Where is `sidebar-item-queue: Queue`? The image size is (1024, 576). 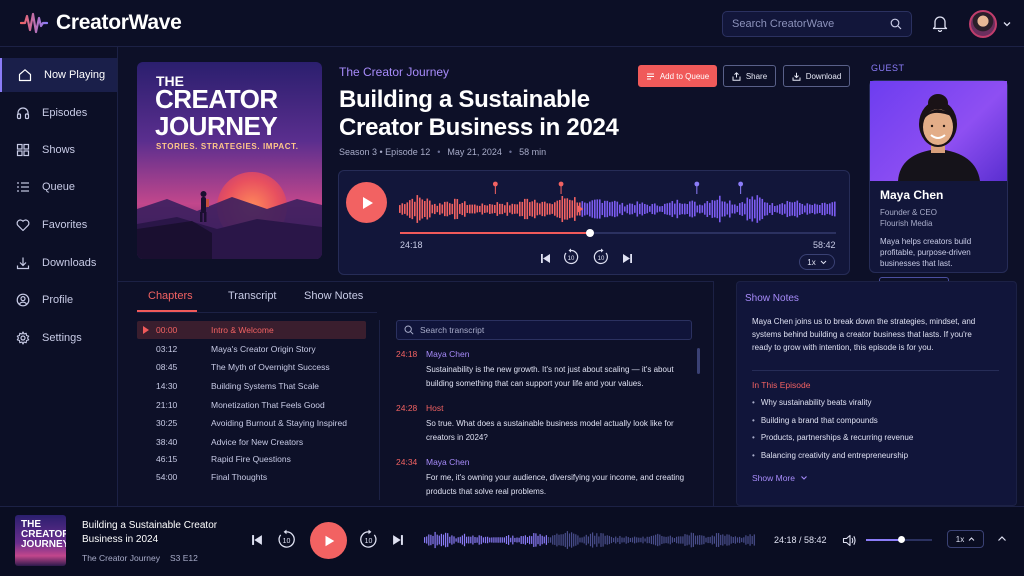 sidebar-item-queue: Queue is located at coordinates (58, 187).